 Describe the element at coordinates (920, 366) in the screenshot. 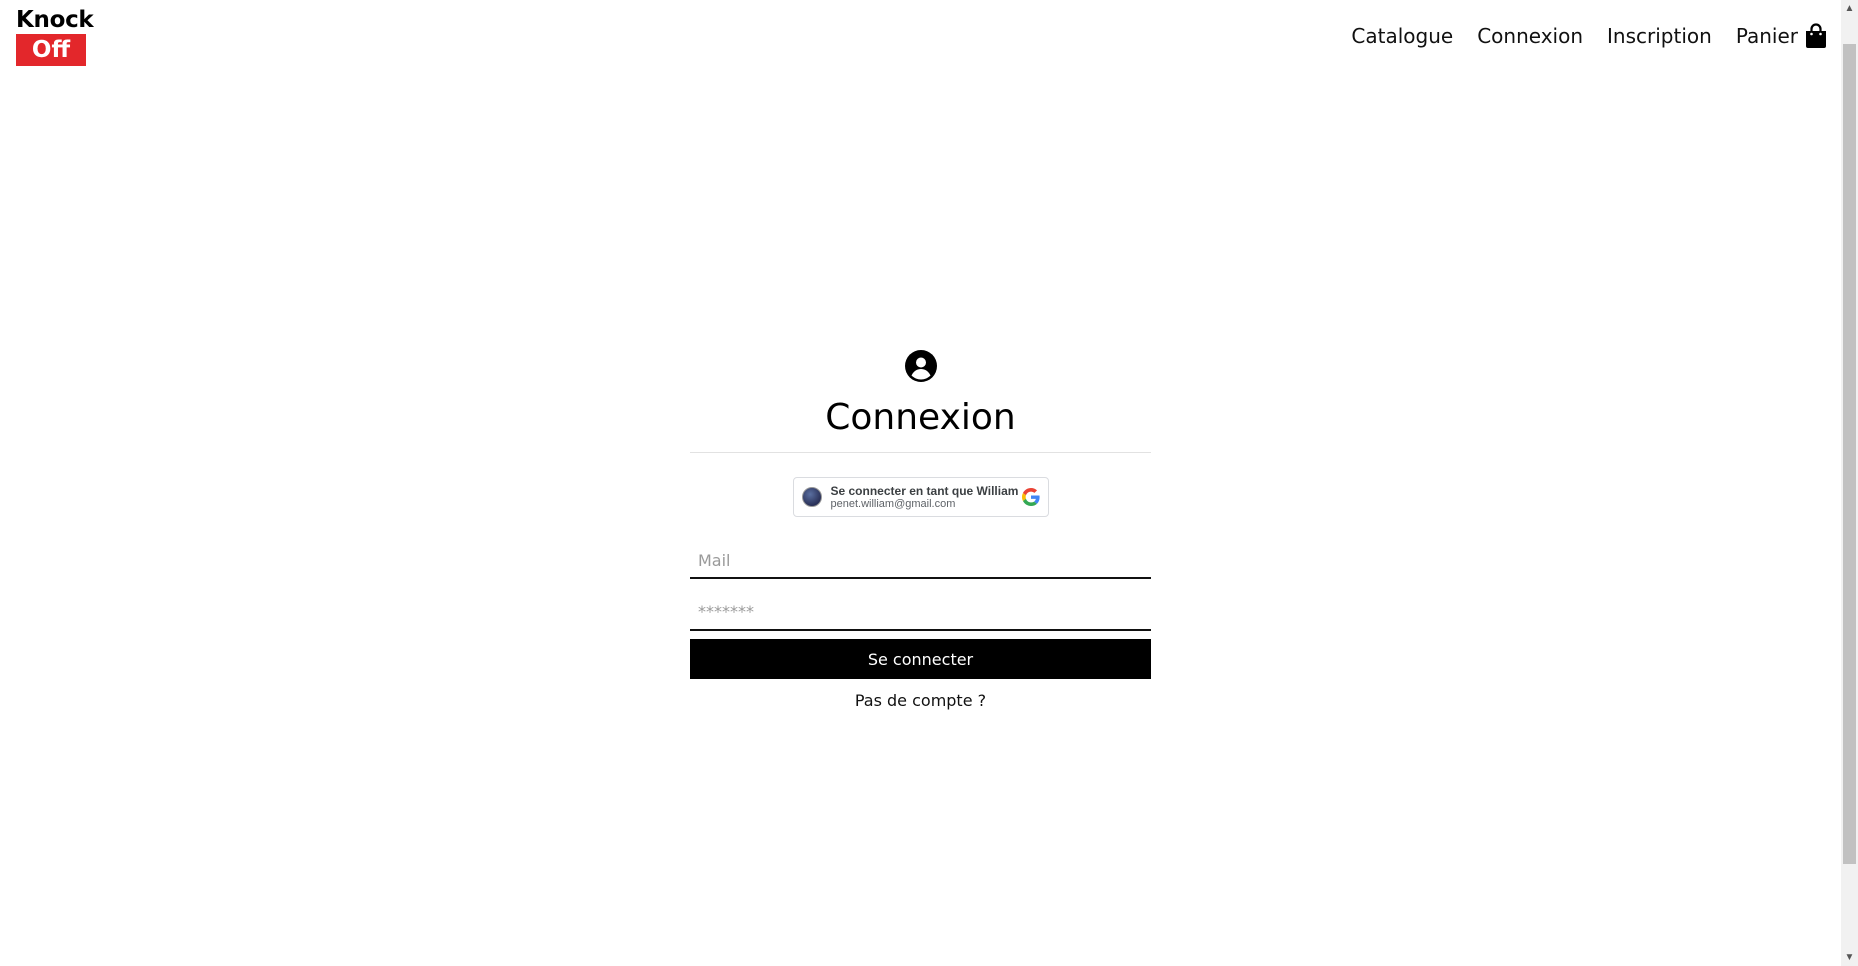

I see `user-circle-icon` at that location.